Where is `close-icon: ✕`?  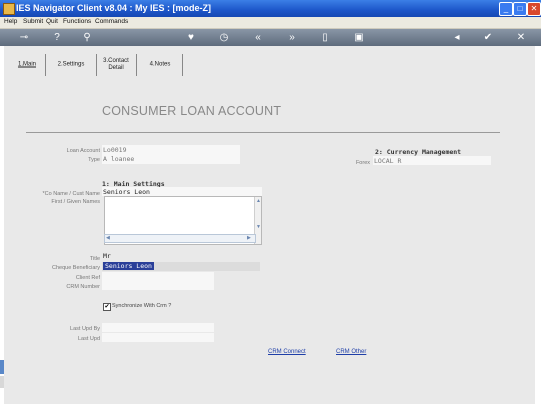 close-icon: ✕ is located at coordinates (521, 37).